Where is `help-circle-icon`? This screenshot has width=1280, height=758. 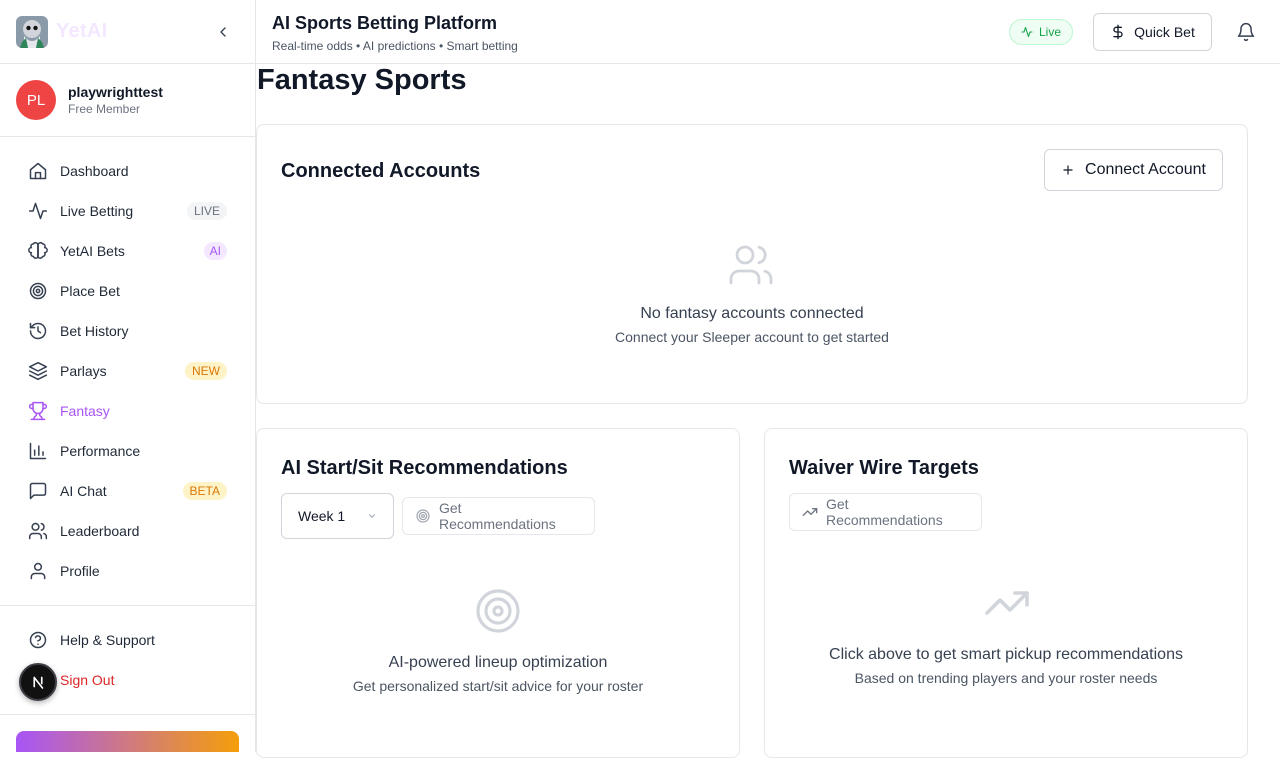
help-circle-icon is located at coordinates (38, 640).